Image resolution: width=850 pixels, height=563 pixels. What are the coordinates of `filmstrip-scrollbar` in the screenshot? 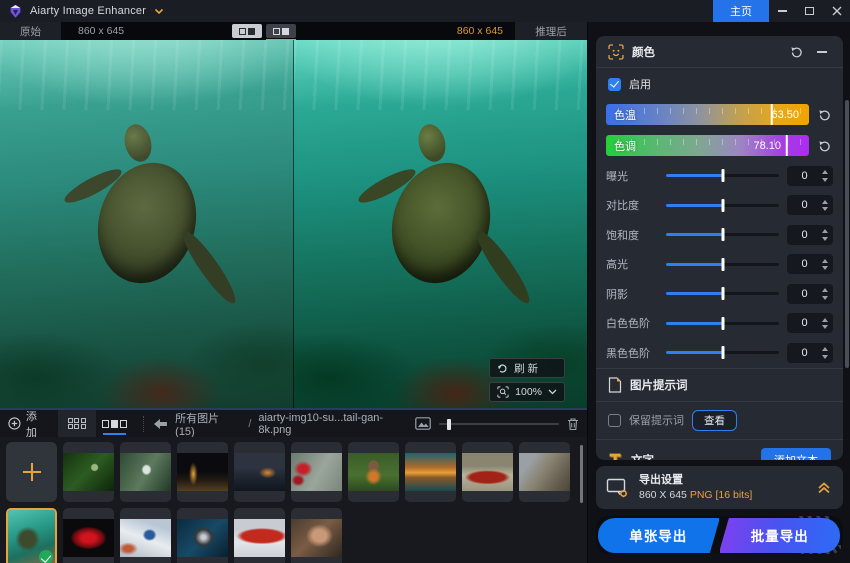 It's located at (581, 474).